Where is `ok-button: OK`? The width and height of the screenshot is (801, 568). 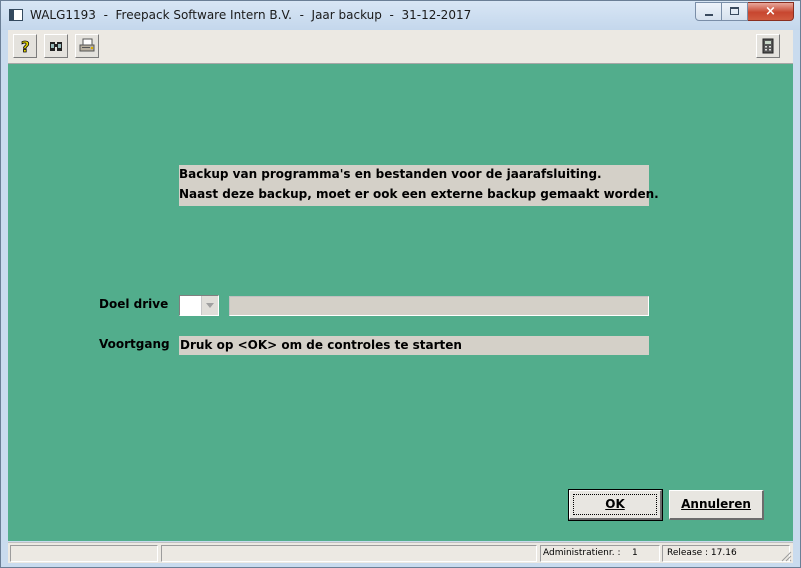 ok-button: OK is located at coordinates (615, 505).